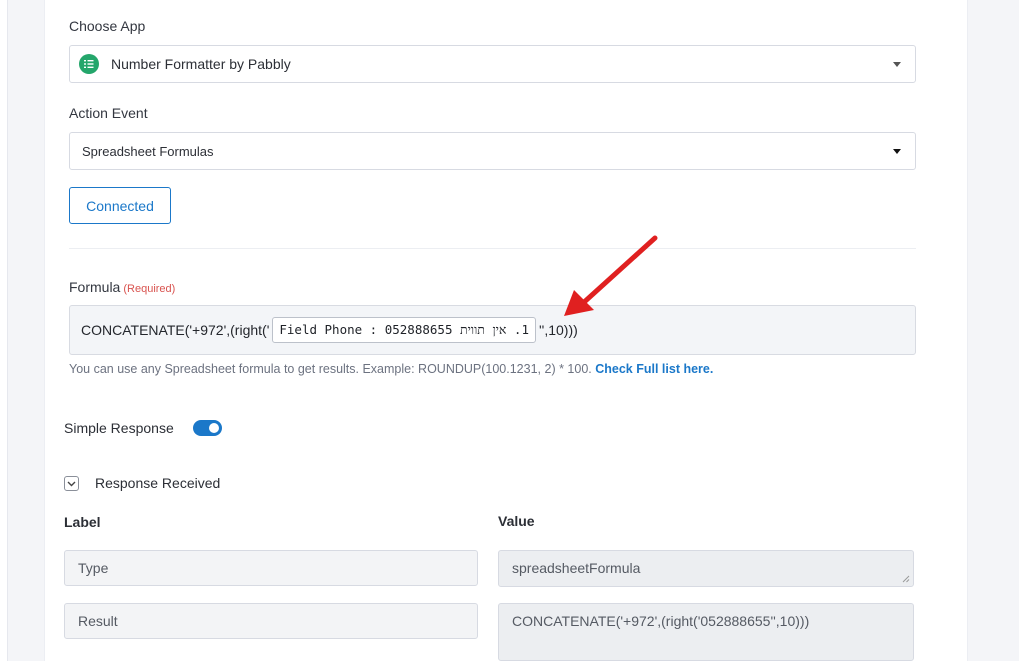 The height and width of the screenshot is (661, 1019). I want to click on choose-app-value: Number Formatter by Pabbly, so click(201, 64).